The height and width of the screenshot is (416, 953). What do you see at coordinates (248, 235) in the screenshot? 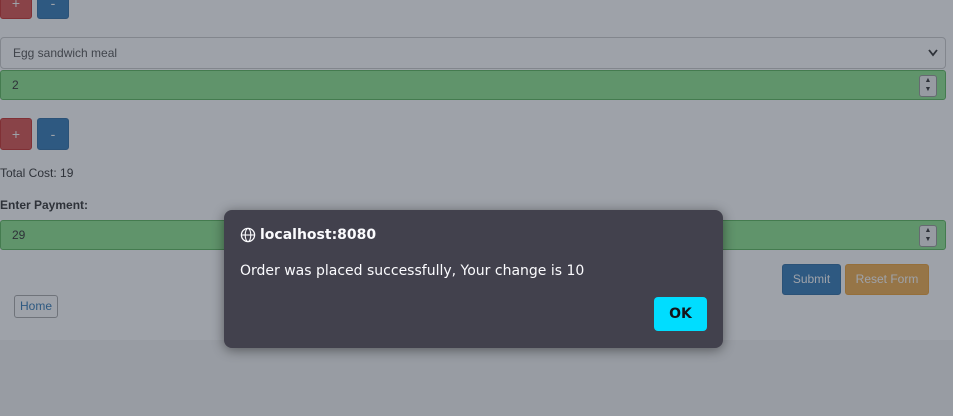
I see `globe-icon` at bounding box center [248, 235].